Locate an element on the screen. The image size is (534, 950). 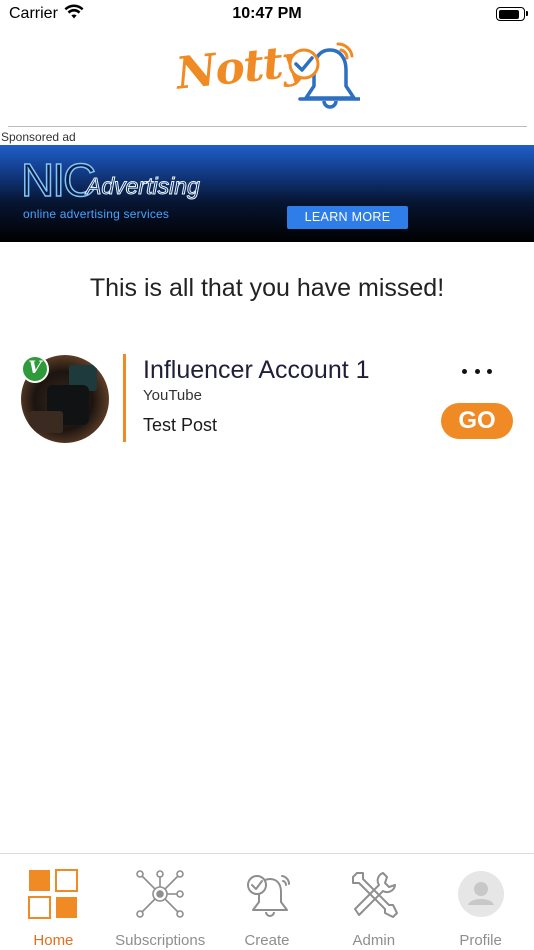
tab-label-admin: Admin is located at coordinates (374, 940).